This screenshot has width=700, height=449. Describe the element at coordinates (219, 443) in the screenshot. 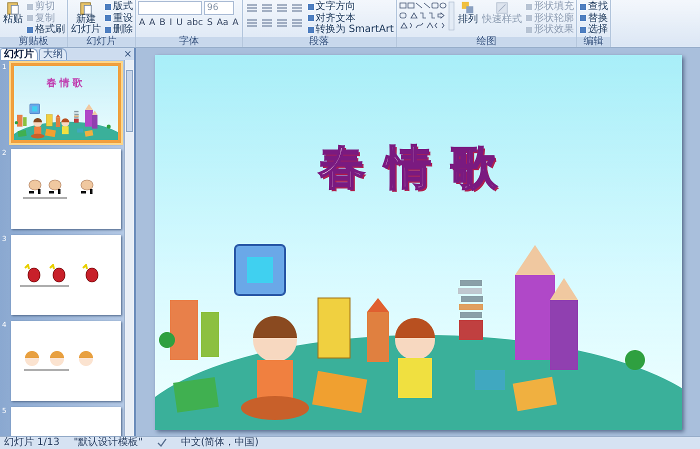

I see `language-label: 中文(简体，中国)` at that location.